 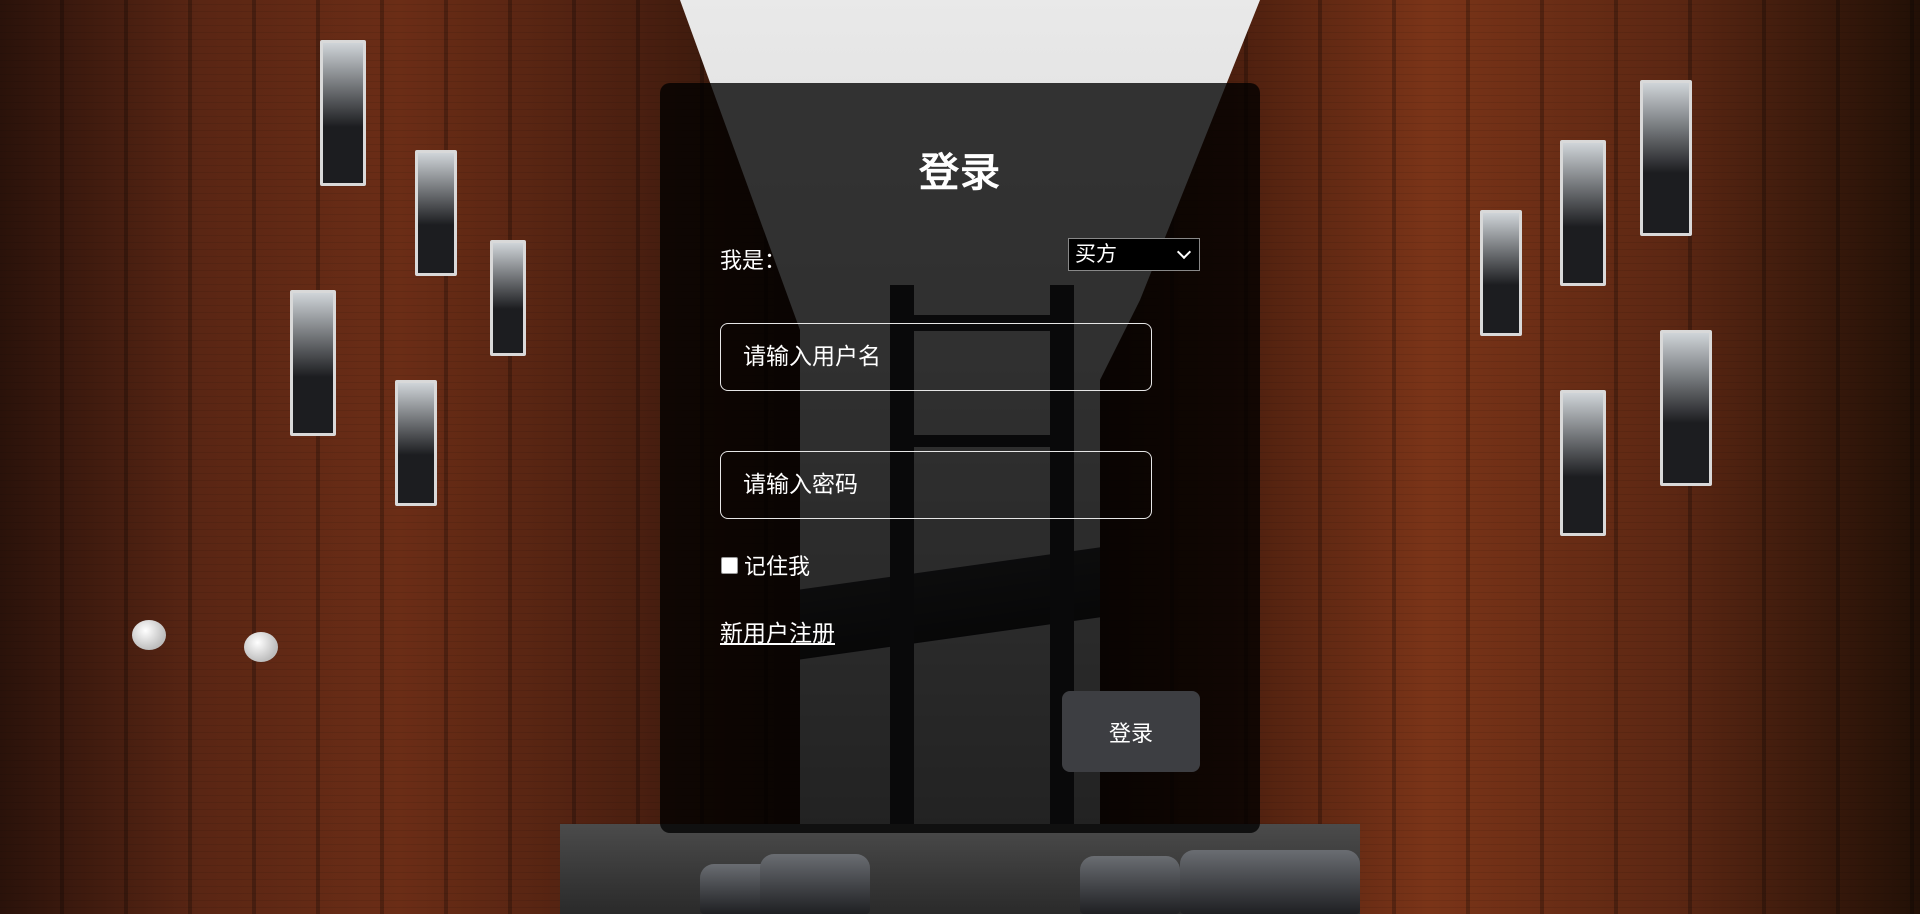 I want to click on login-title: 登录, so click(x=960, y=173).